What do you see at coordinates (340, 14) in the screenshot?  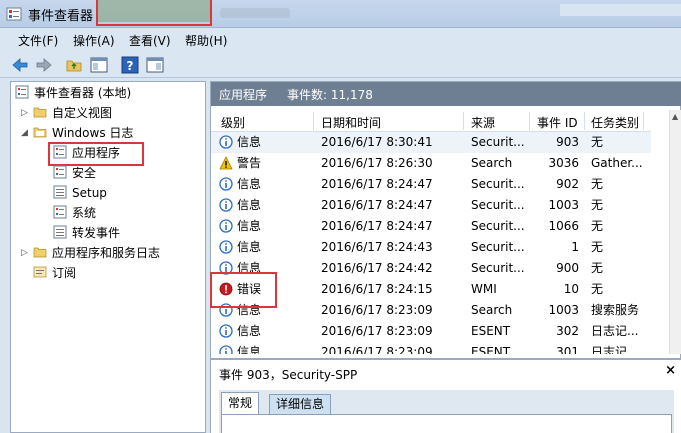 I see `title-bar: 事件查看器` at bounding box center [340, 14].